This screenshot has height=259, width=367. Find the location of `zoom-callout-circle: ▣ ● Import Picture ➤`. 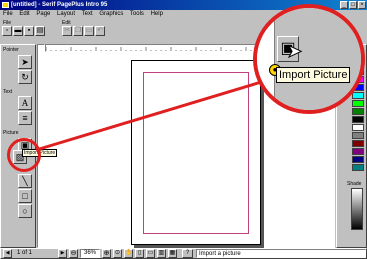

zoom-callout-circle: ▣ ● Import Picture ➤ is located at coordinates (309, 59).